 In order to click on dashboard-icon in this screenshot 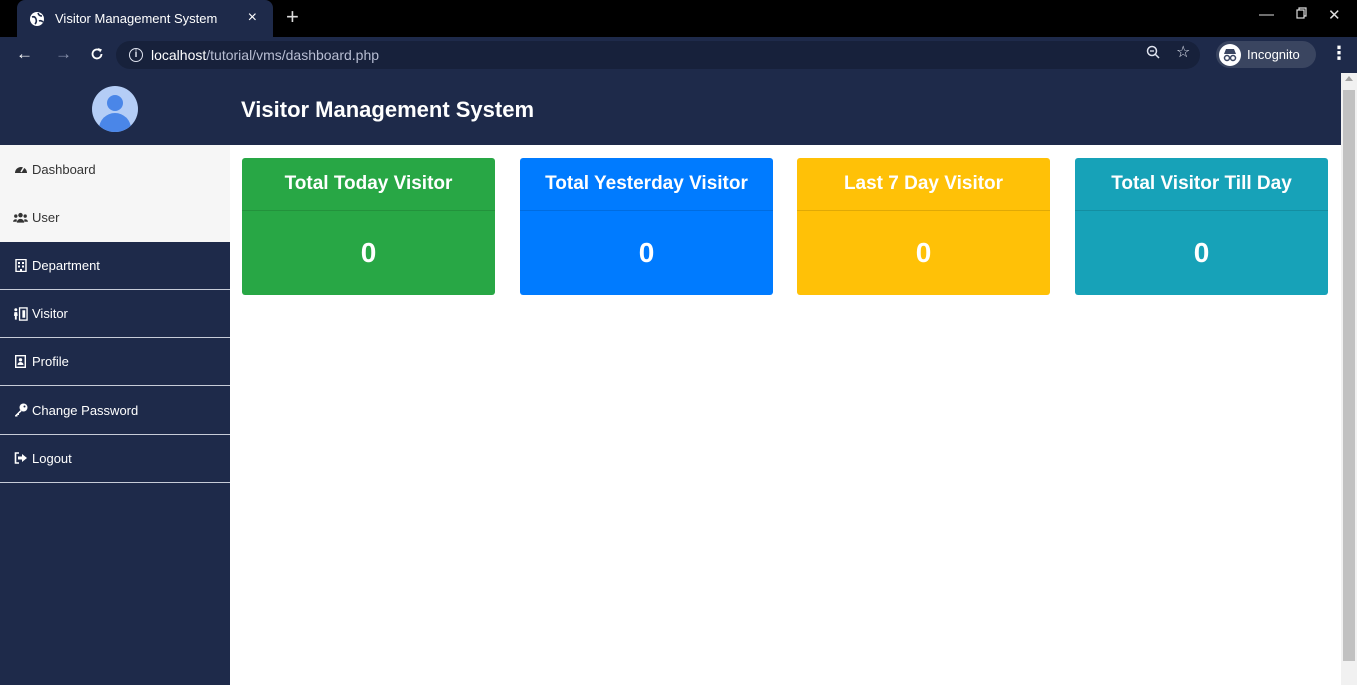, I will do `click(20, 169)`.